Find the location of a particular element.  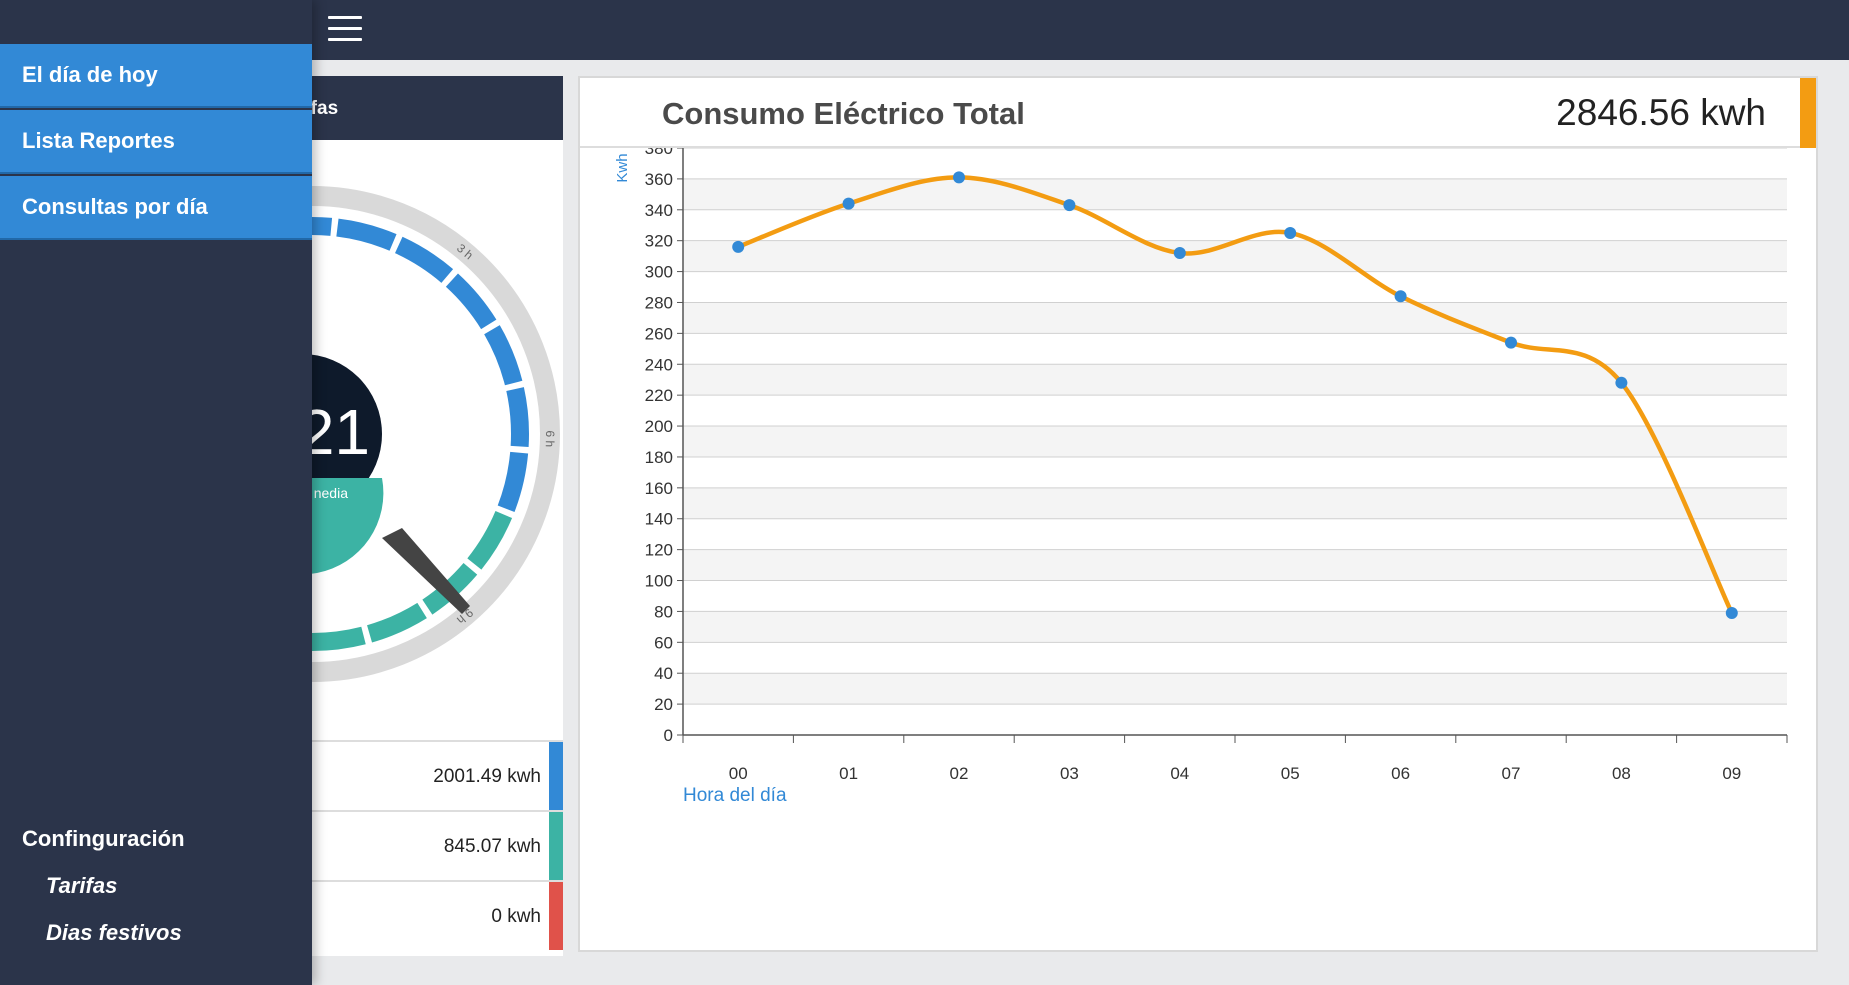

x-tick-label: 09 is located at coordinates (1731, 773).